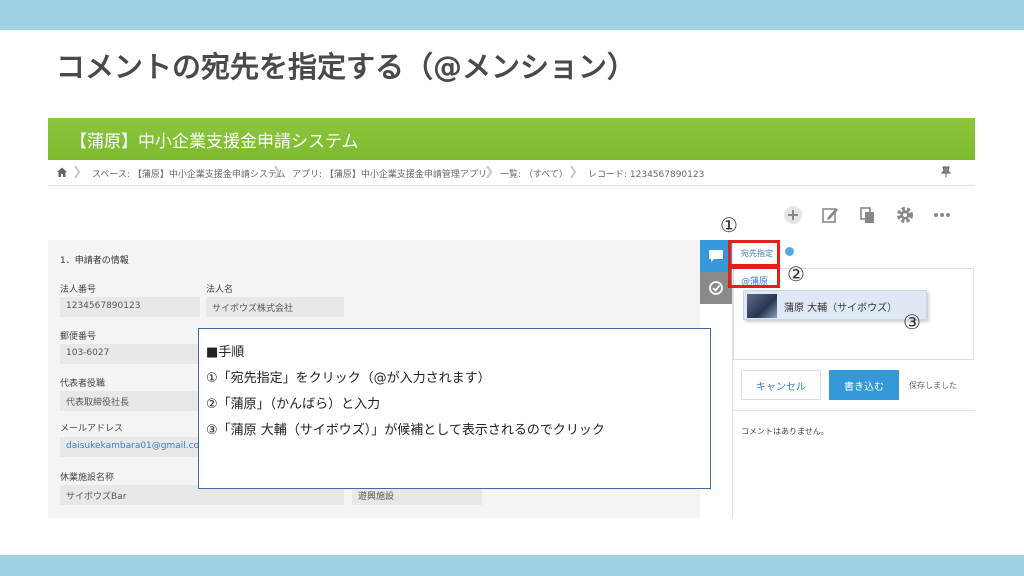  What do you see at coordinates (646, 175) in the screenshot?
I see `breadcrumb-record: レコード: 1234567890123` at bounding box center [646, 175].